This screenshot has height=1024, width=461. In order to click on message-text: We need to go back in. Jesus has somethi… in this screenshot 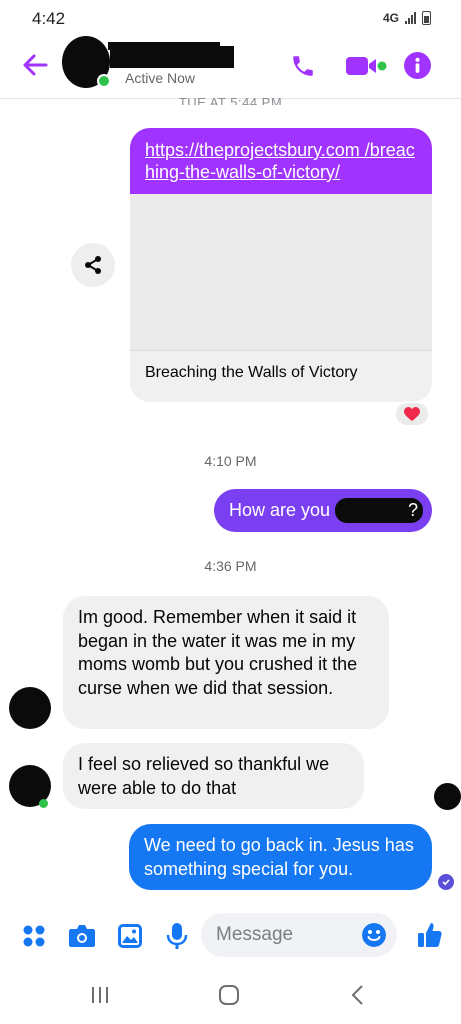, I will do `click(279, 857)`.